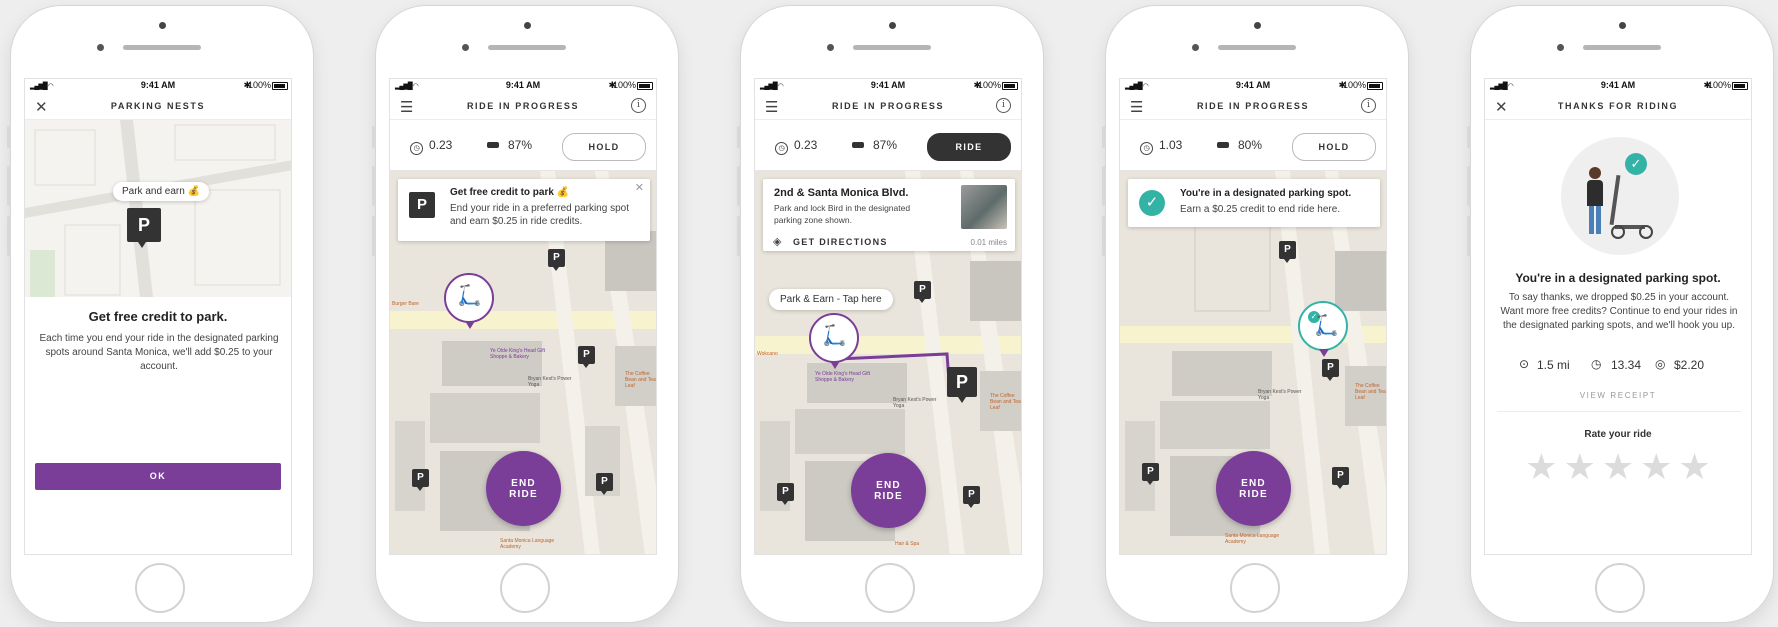  I want to click on ride-stats-bar: ◷ 0.23 87% HOLD, so click(523, 145).